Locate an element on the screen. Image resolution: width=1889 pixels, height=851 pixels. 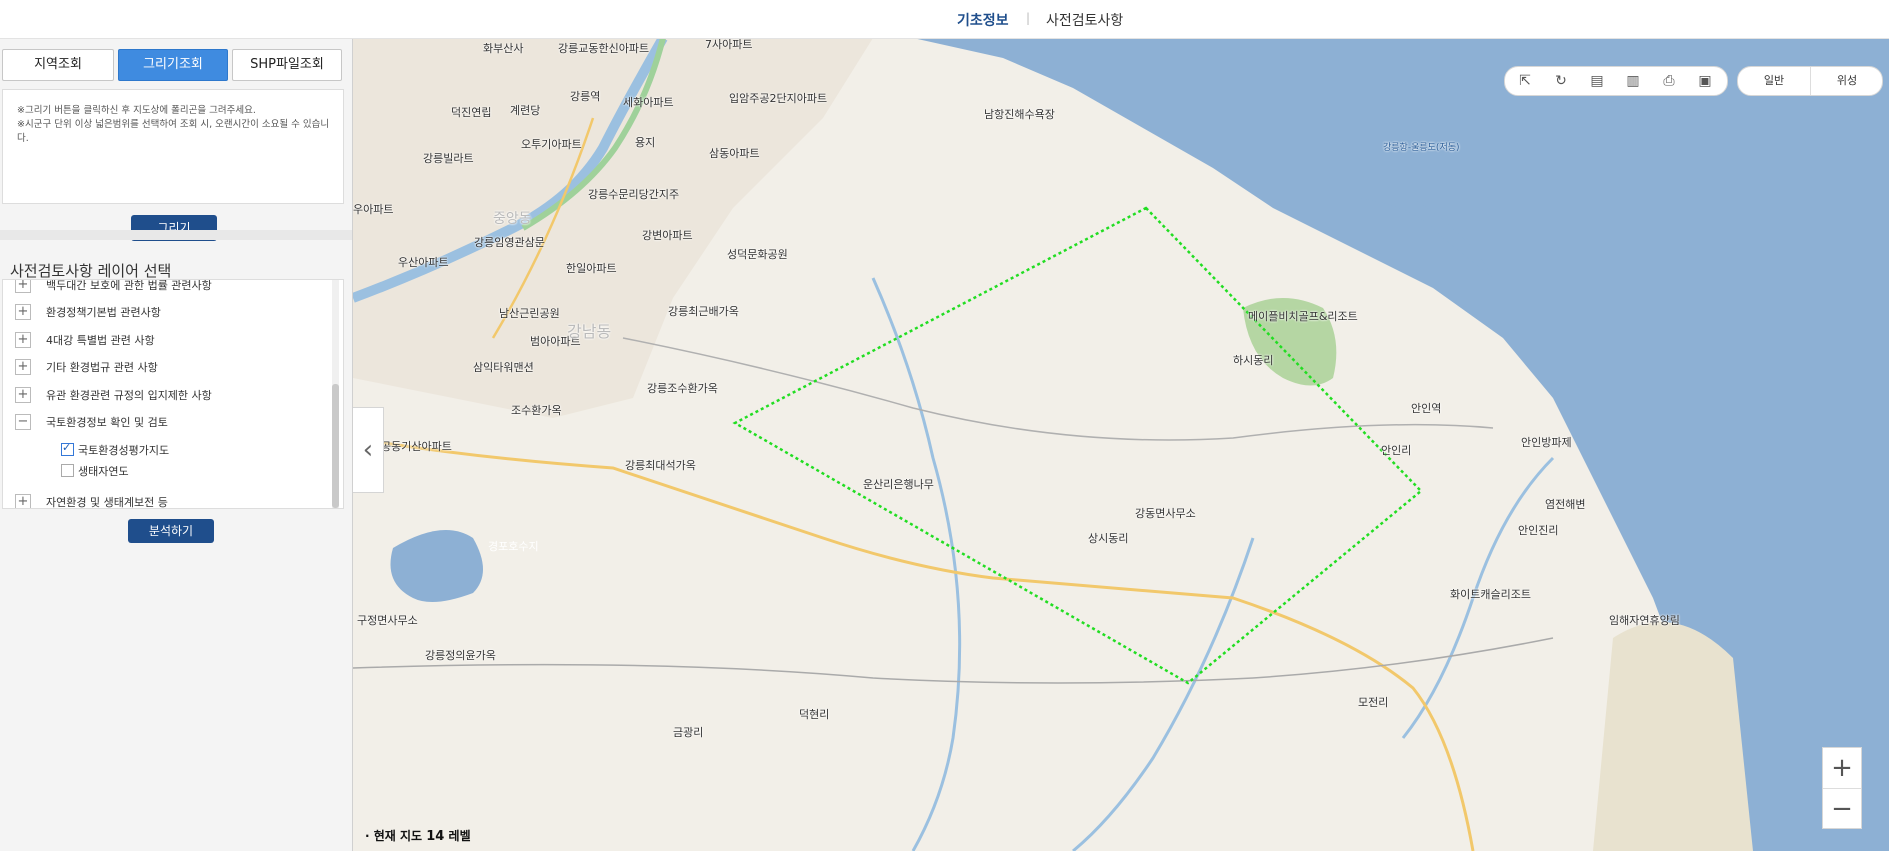
ruler-icon: ▤ is located at coordinates (1597, 81).